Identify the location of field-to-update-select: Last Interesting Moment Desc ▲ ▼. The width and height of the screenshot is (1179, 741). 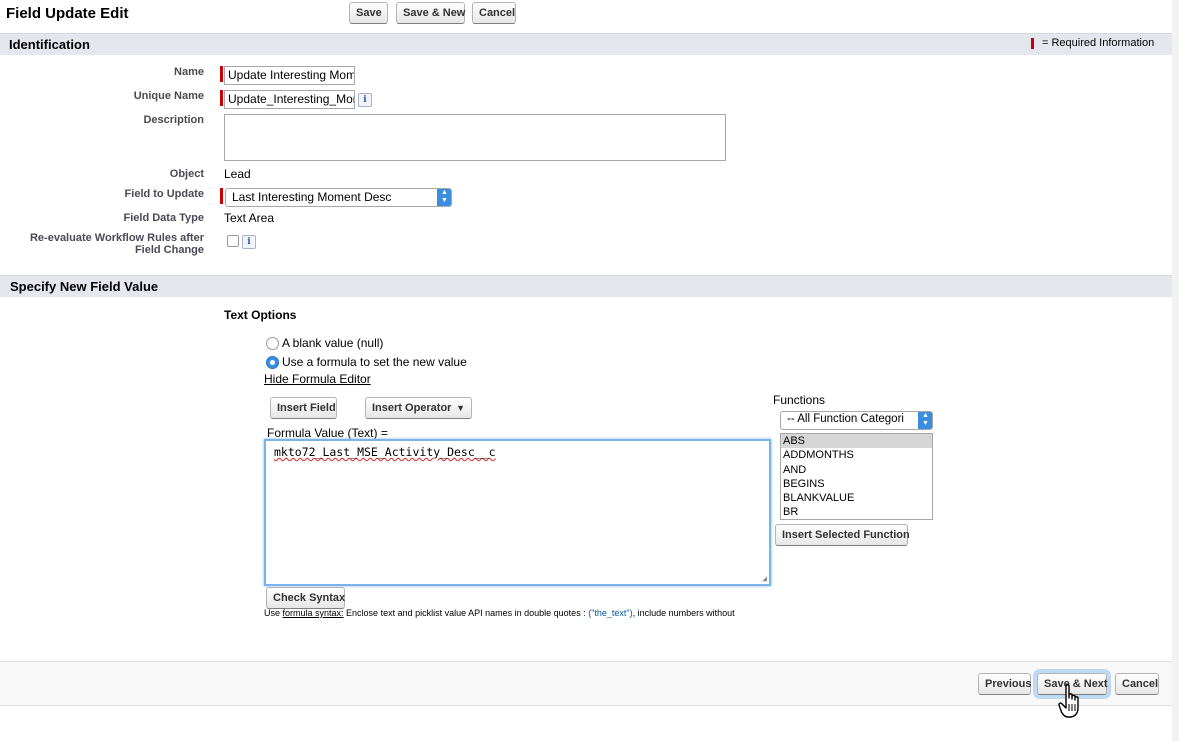
(338, 197).